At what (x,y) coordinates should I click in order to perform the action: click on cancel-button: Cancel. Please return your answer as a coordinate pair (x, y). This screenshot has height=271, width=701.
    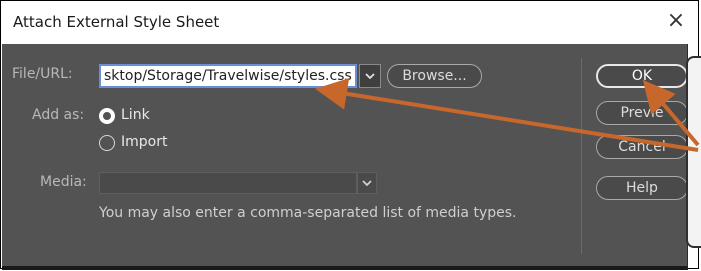
    Looking at the image, I should click on (642, 147).